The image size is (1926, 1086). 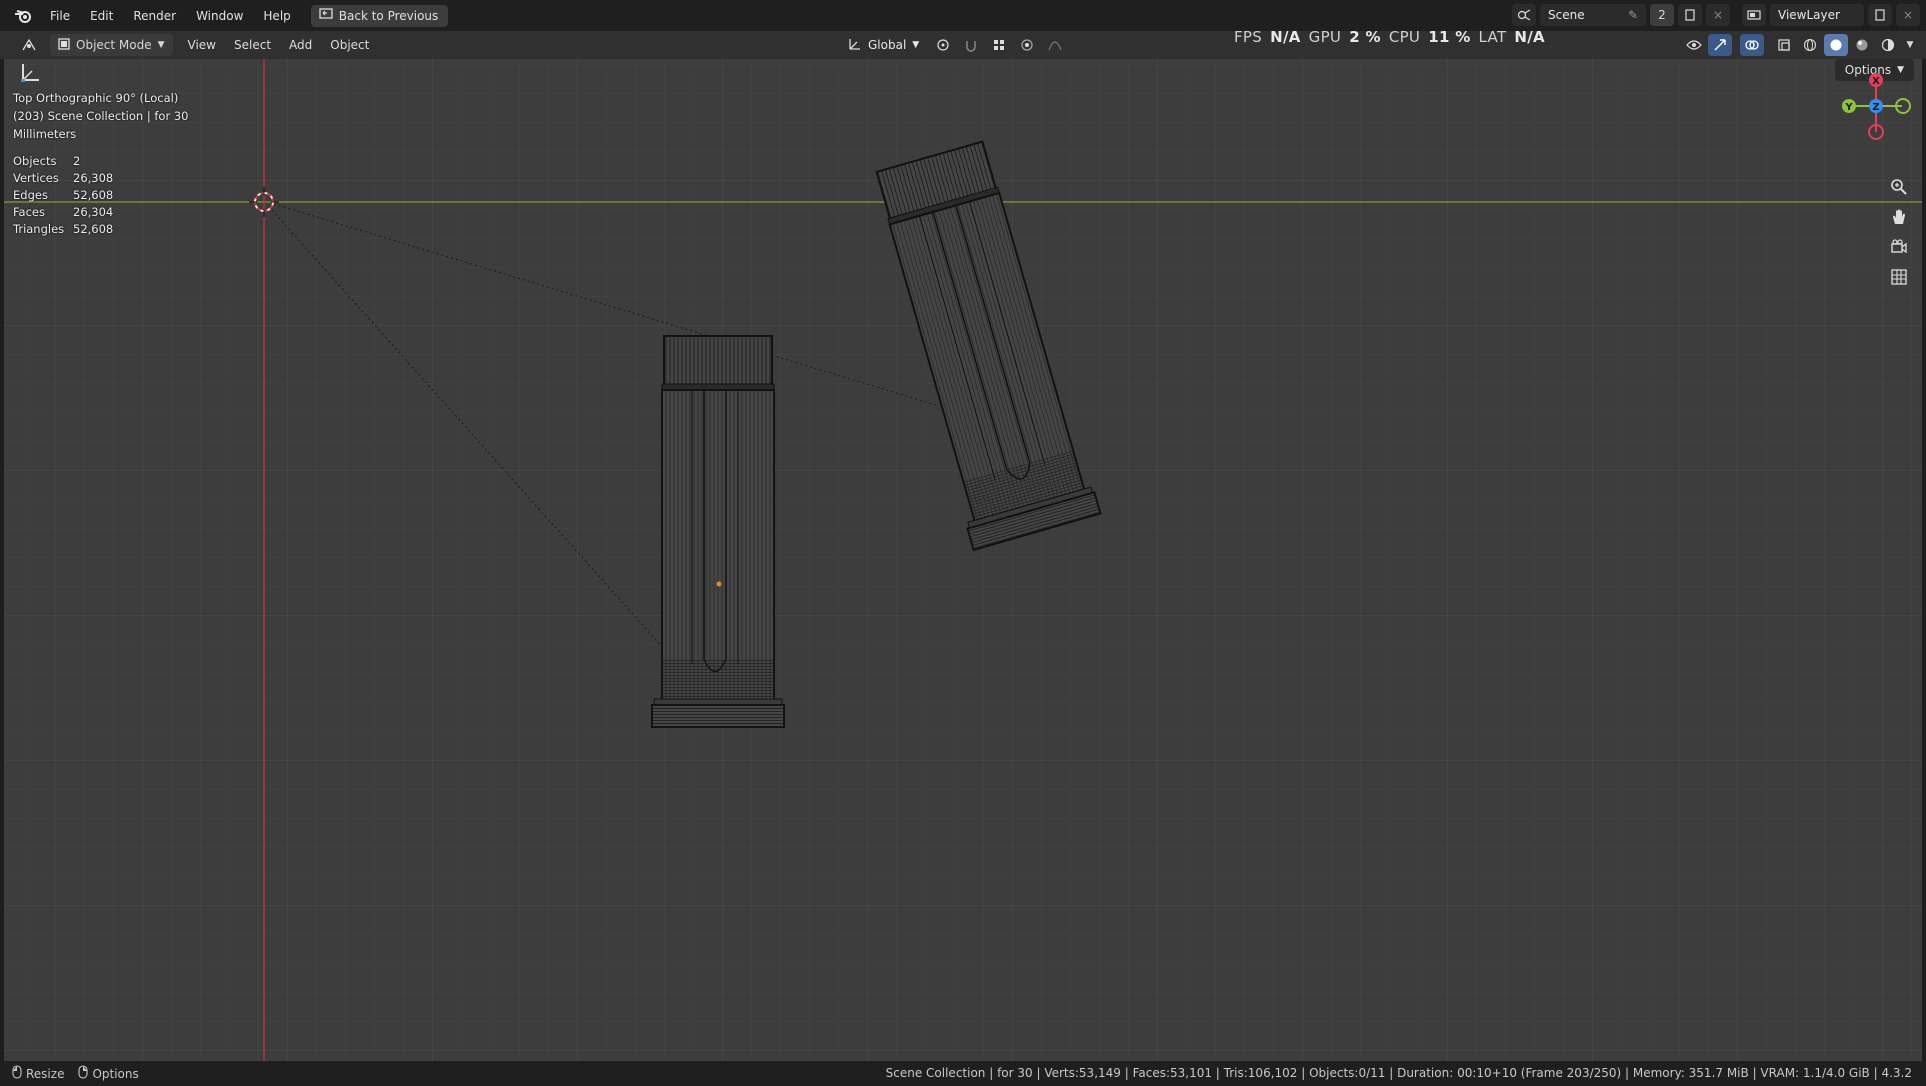 I want to click on svg-text: Y, so click(x=1848, y=107).